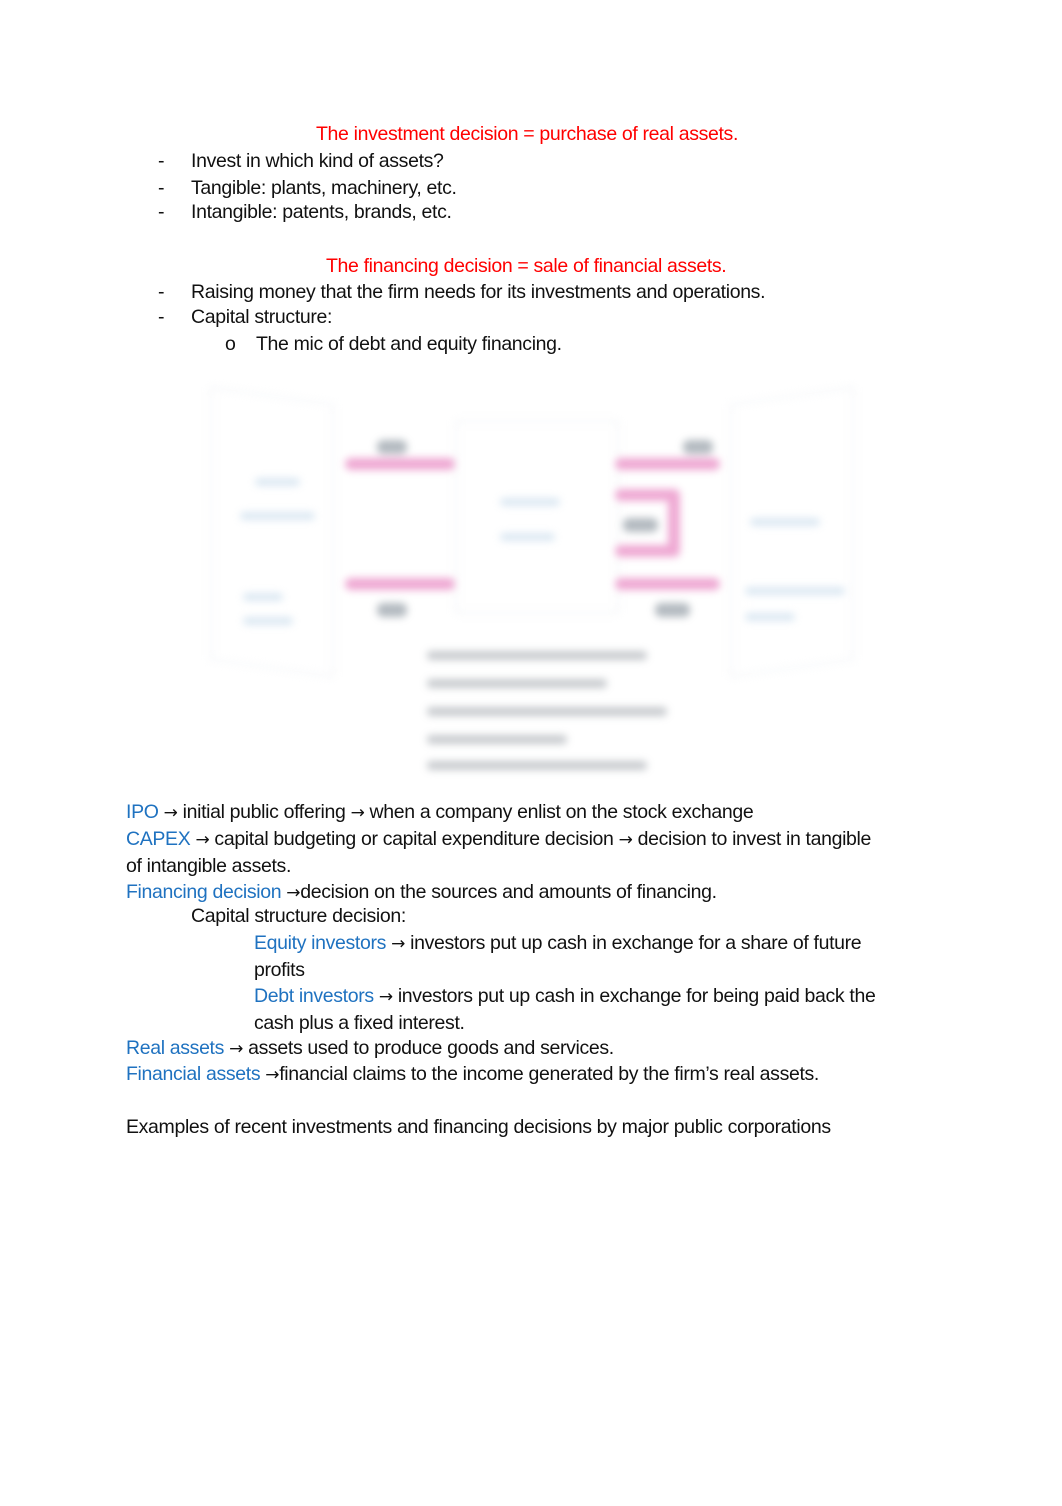 The image size is (1062, 1506). What do you see at coordinates (359, 1023) in the screenshot?
I see `definition-debt-continuation: cash plus a fixed interest.` at bounding box center [359, 1023].